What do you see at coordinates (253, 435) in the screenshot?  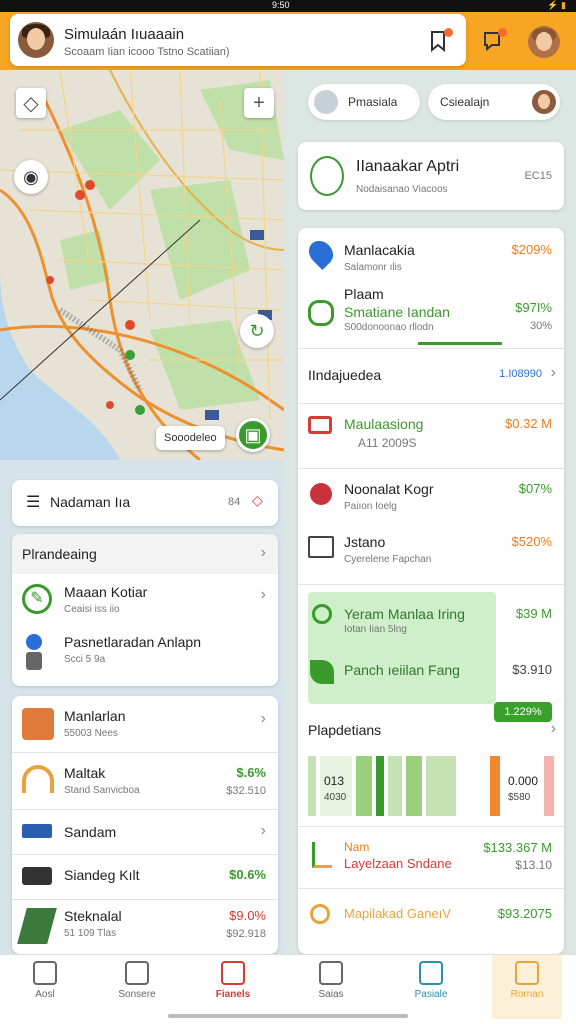 I see `map-action-icon: ▣` at bounding box center [253, 435].